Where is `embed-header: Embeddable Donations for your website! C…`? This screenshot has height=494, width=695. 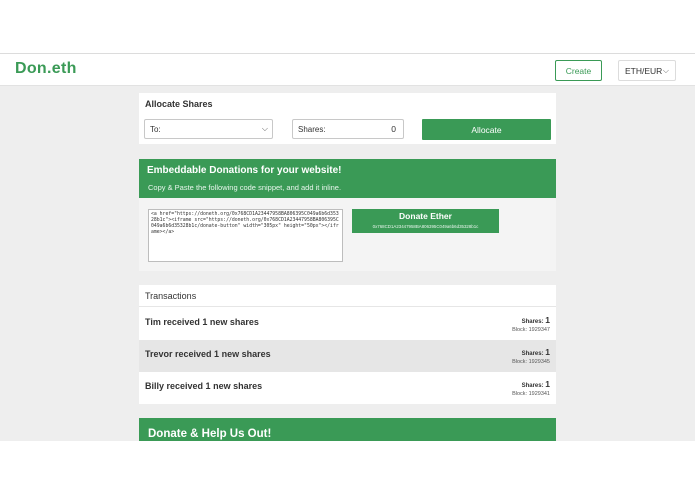
embed-header: Embeddable Donations for your website! C… is located at coordinates (347, 178).